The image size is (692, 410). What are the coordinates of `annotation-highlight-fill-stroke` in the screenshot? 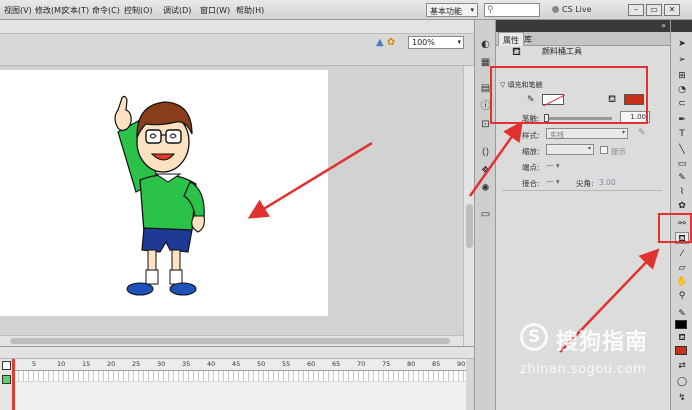 It's located at (569, 95).